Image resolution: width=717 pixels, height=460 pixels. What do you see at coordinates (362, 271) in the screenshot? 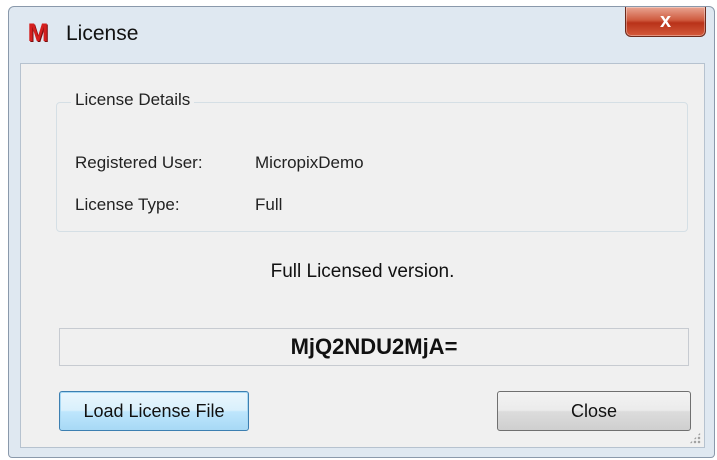
I see `license-status-text: Full Licensed version.` at bounding box center [362, 271].